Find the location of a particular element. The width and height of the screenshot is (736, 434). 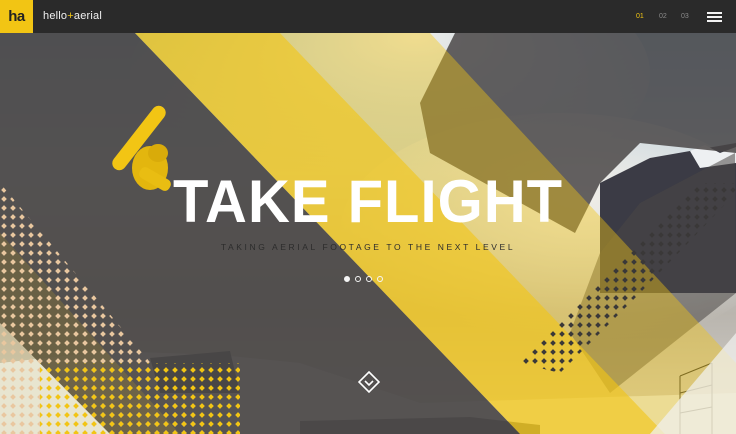

page-nav-item-3: 03 is located at coordinates (685, 16).